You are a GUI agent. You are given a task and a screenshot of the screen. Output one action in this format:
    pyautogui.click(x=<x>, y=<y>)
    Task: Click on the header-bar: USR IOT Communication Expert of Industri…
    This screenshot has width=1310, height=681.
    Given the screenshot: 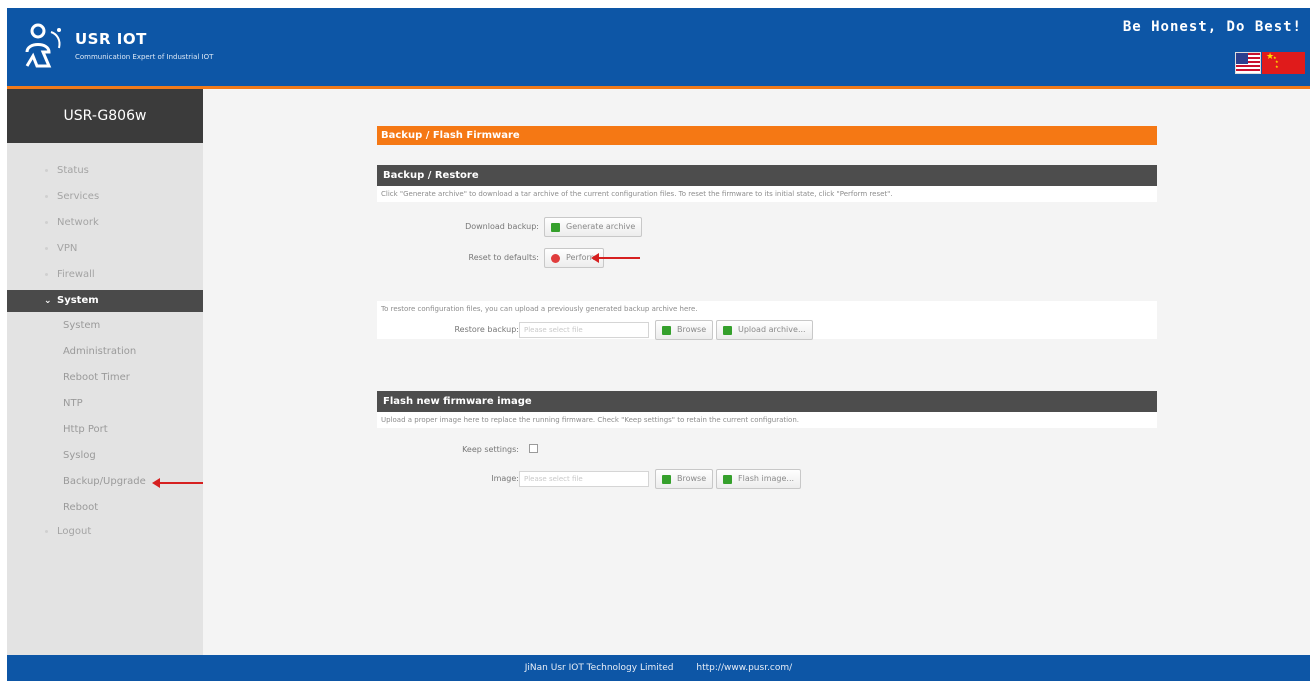 What is the action you would take?
    pyautogui.click(x=658, y=47)
    